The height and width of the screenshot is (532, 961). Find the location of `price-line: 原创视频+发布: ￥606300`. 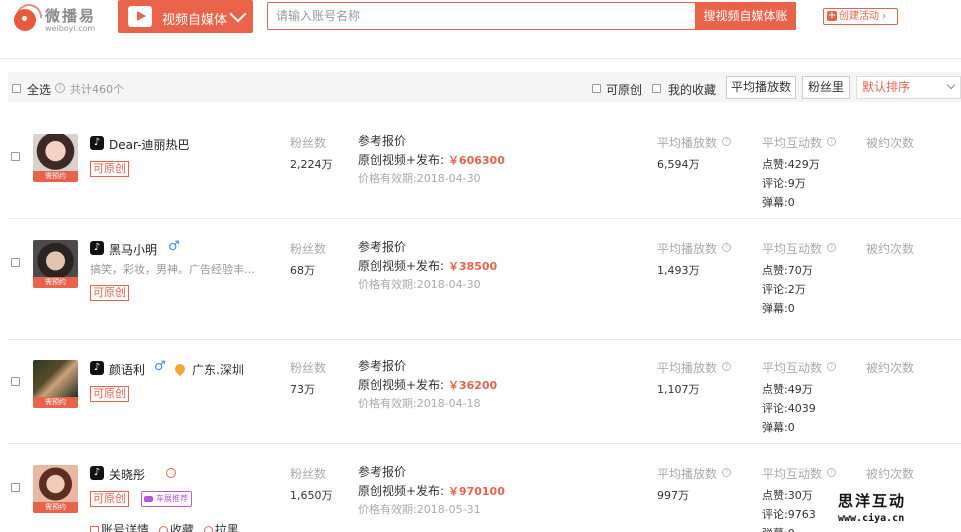

price-line: 原创视频+发布: ￥606300 is located at coordinates (431, 160).